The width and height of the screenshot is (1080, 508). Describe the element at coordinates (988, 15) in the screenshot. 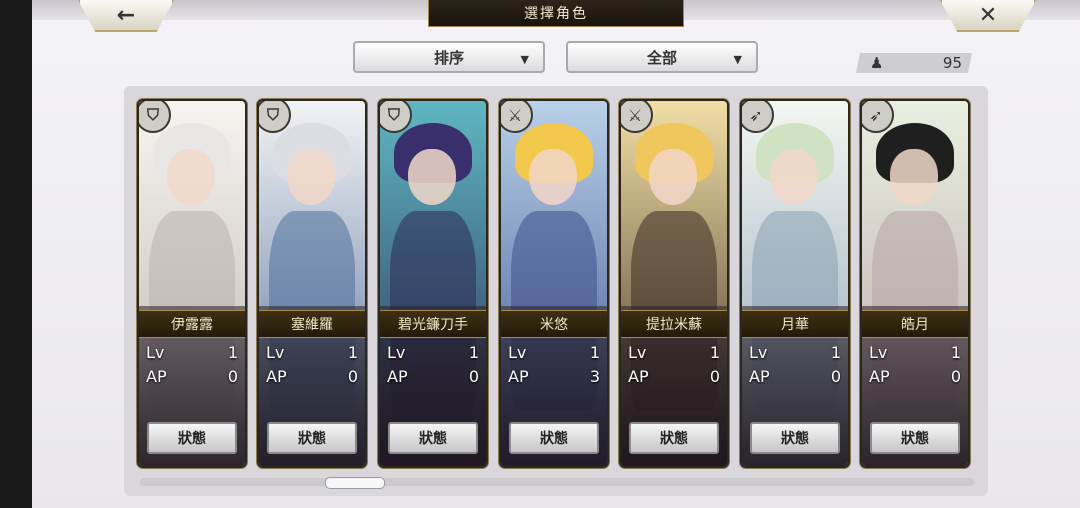

I see `close-icon: ✕` at that location.